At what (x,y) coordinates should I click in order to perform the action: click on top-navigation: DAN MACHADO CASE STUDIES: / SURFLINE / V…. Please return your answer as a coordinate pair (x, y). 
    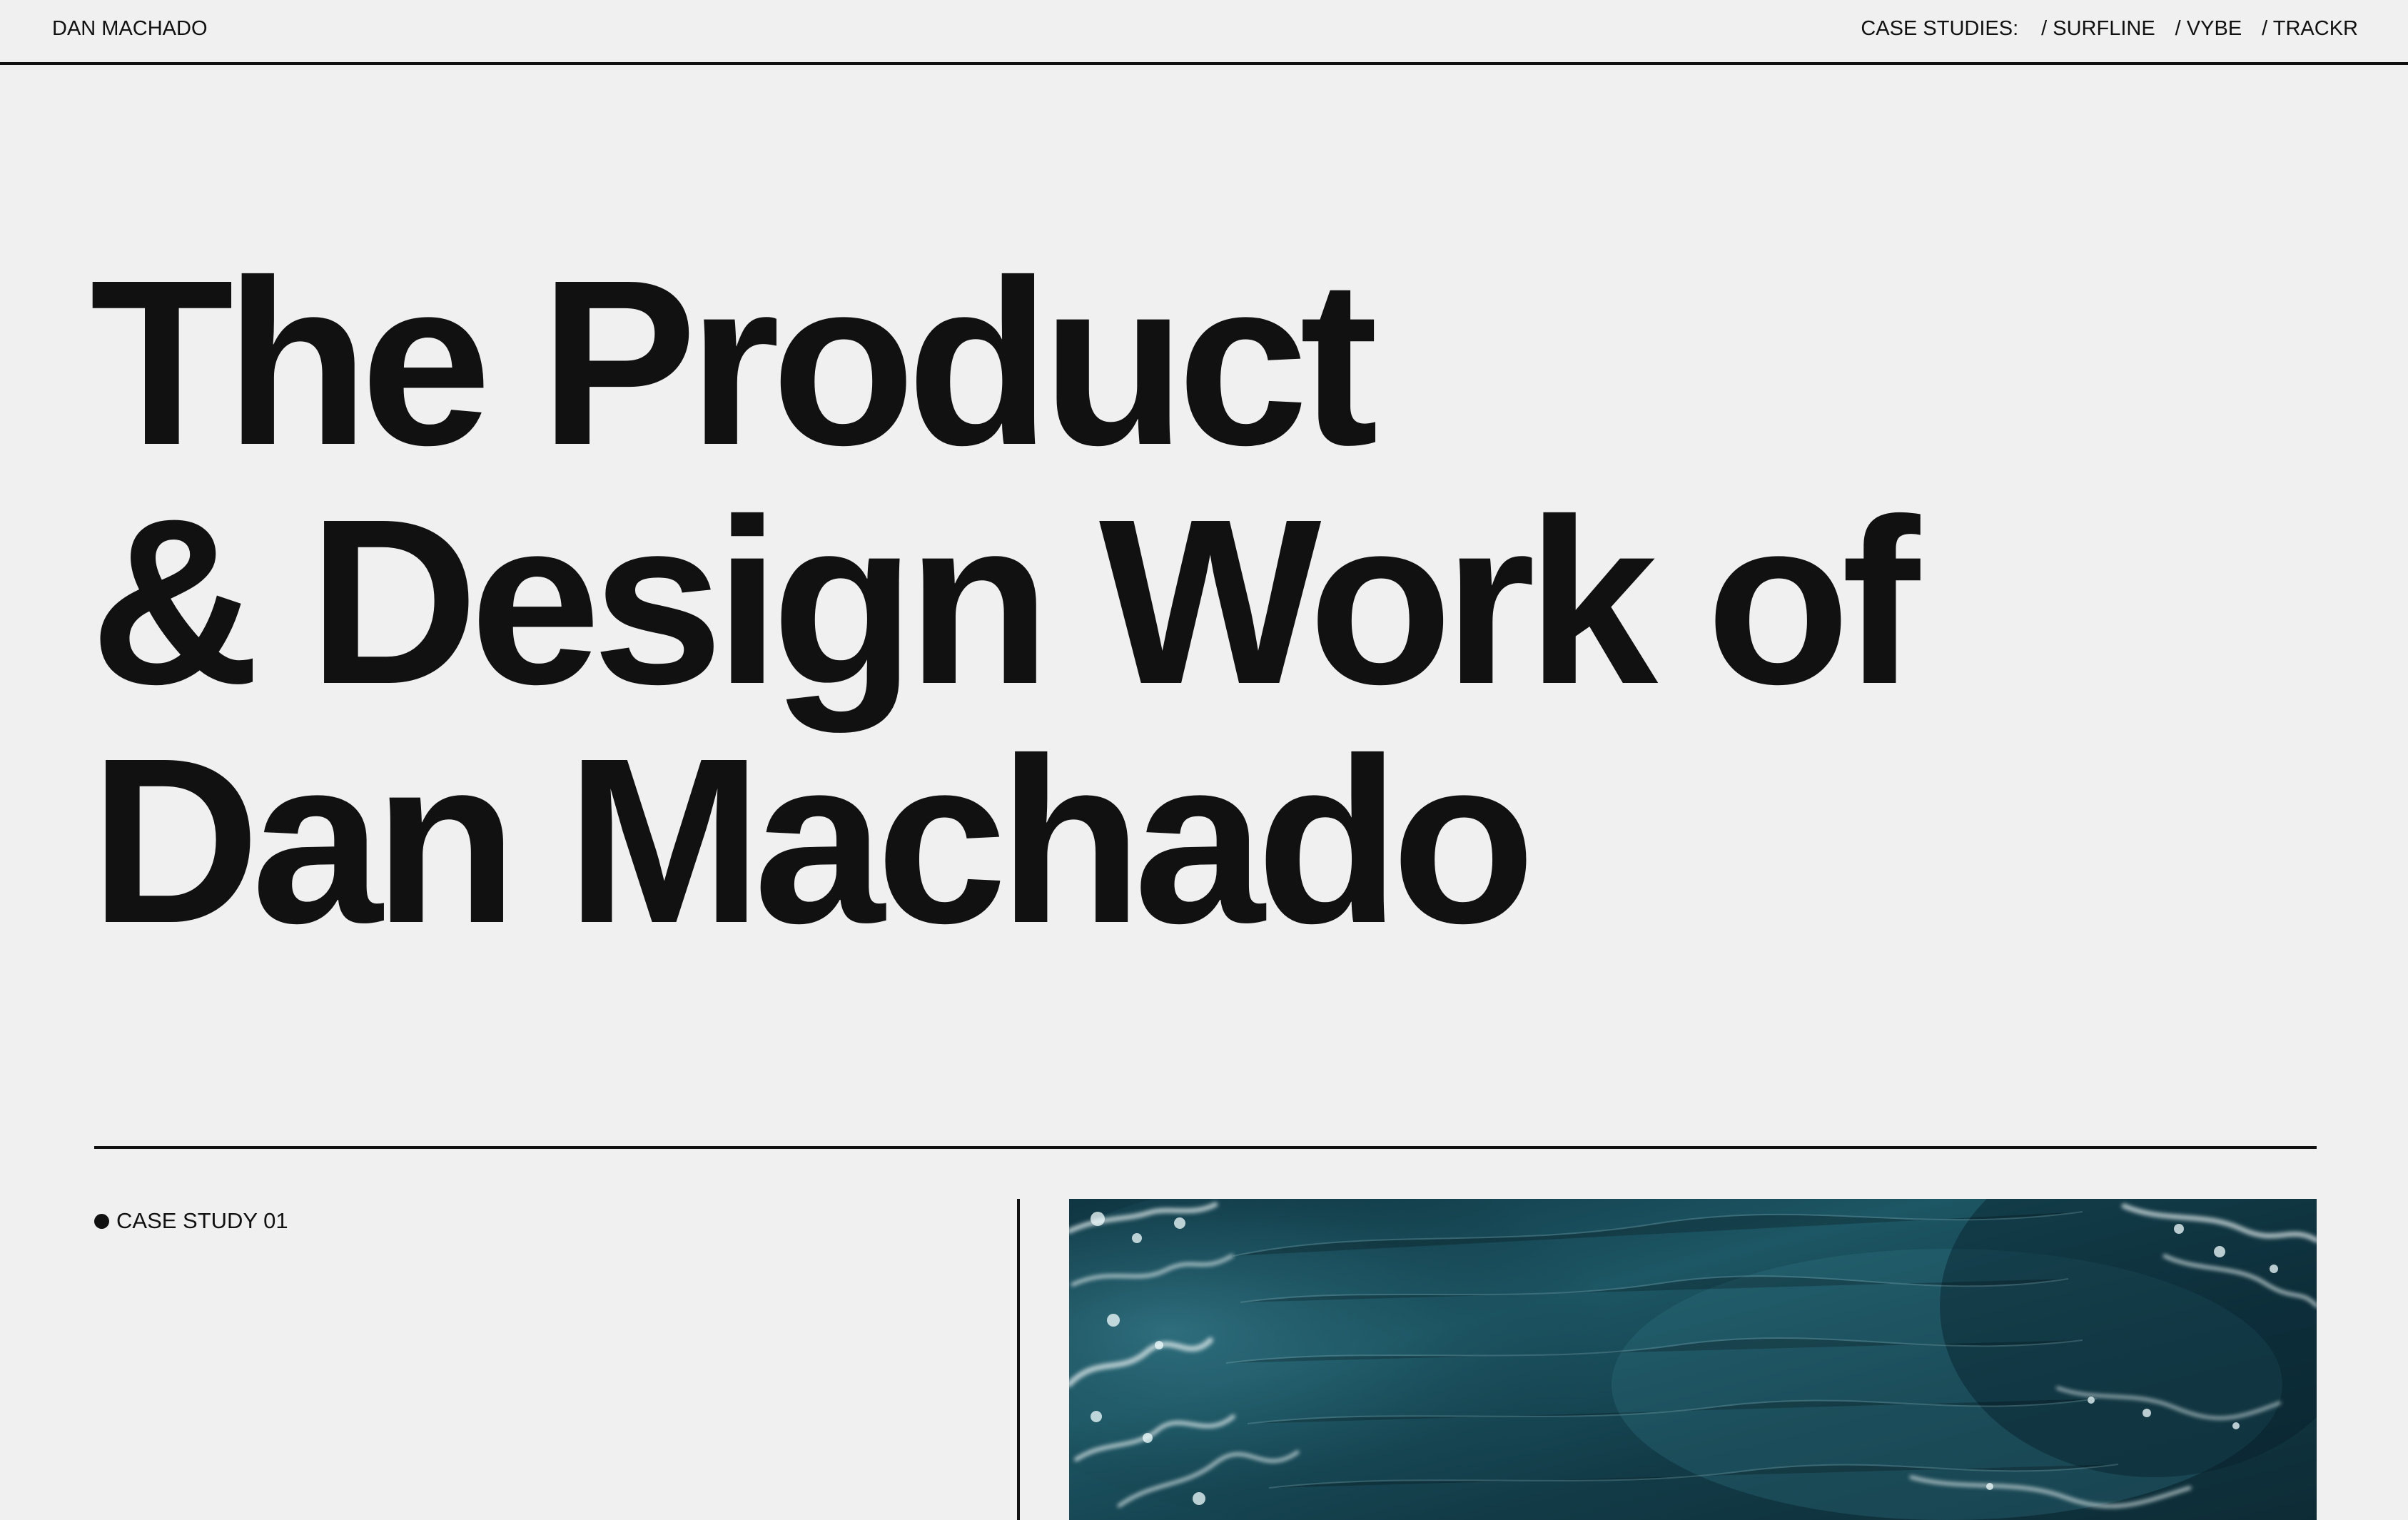
    Looking at the image, I should click on (1204, 32).